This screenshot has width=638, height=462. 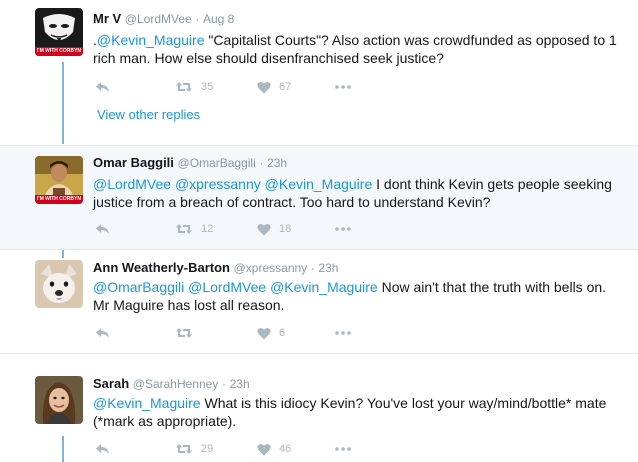 What do you see at coordinates (194, 87) in the screenshot?
I see `retweet-button: 35` at bounding box center [194, 87].